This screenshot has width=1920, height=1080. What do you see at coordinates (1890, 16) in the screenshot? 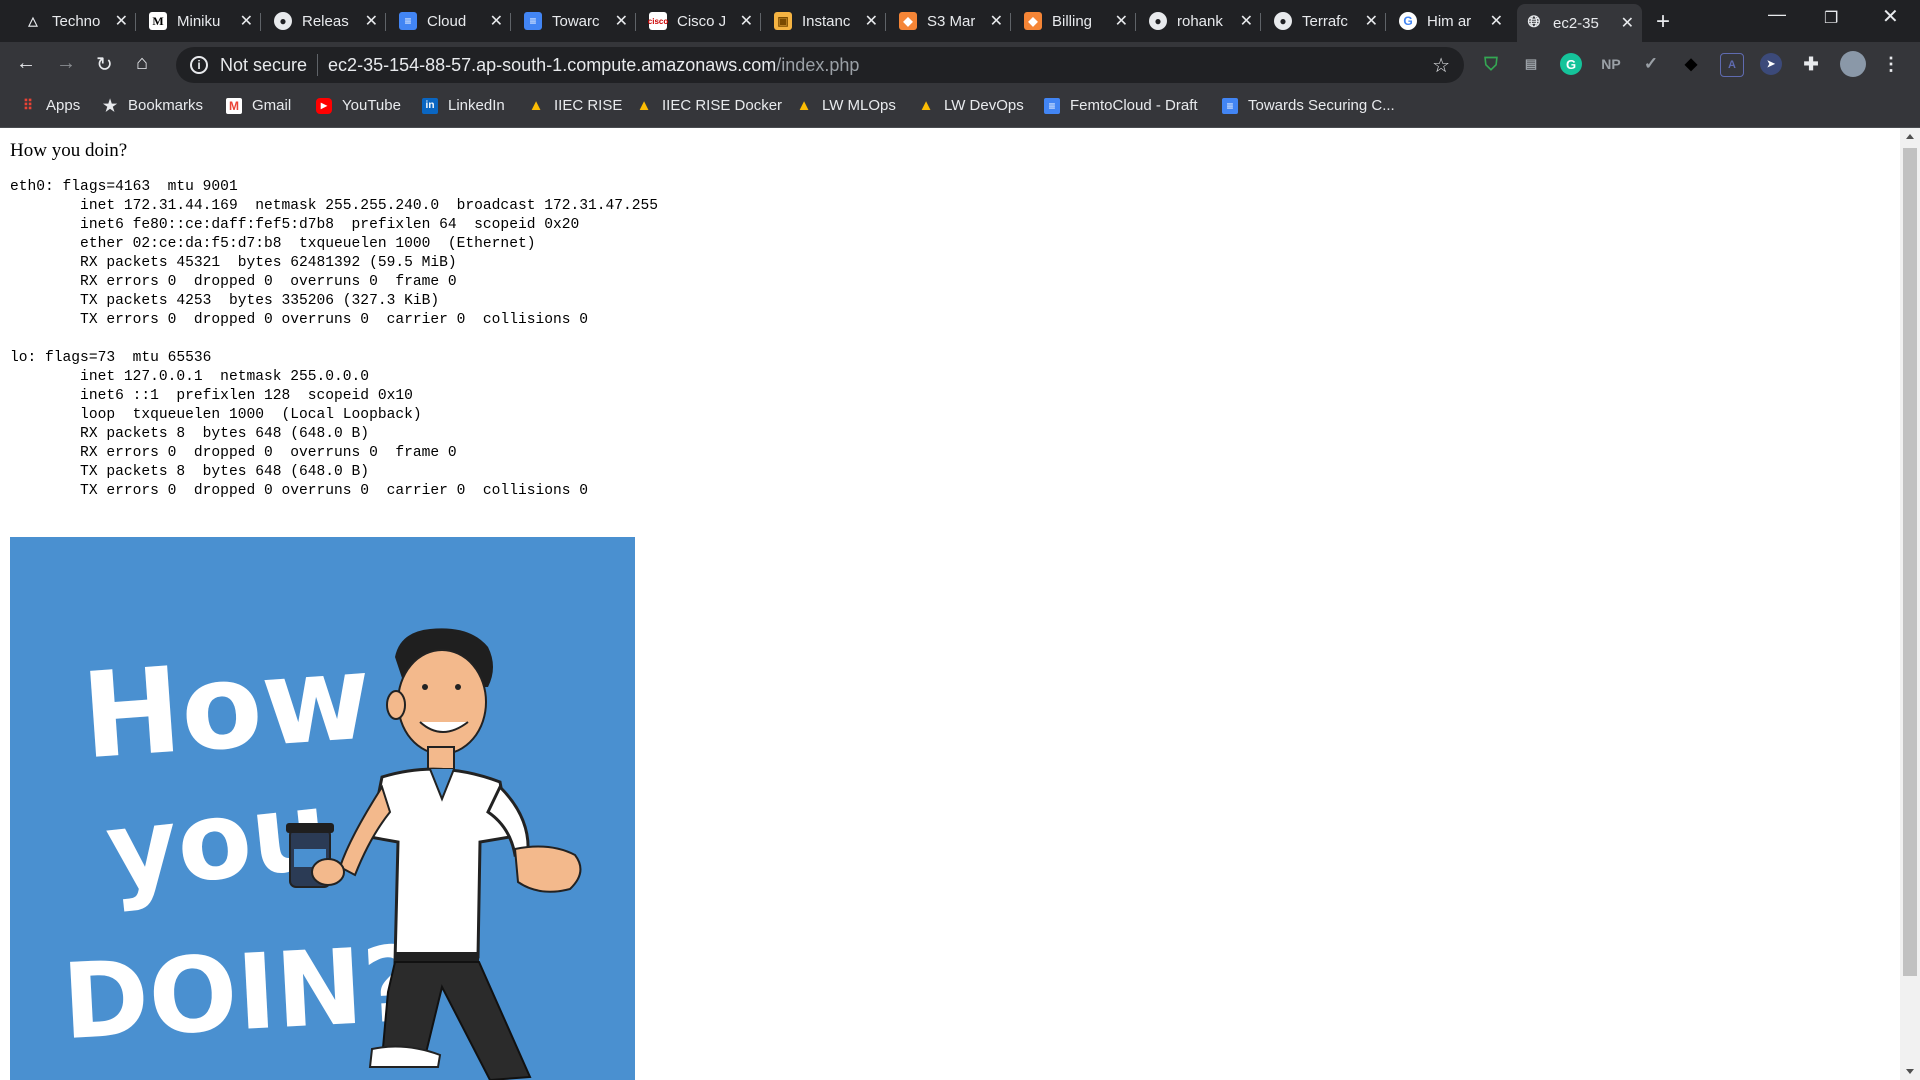
I see `close-window-icon: ✕` at bounding box center [1890, 16].